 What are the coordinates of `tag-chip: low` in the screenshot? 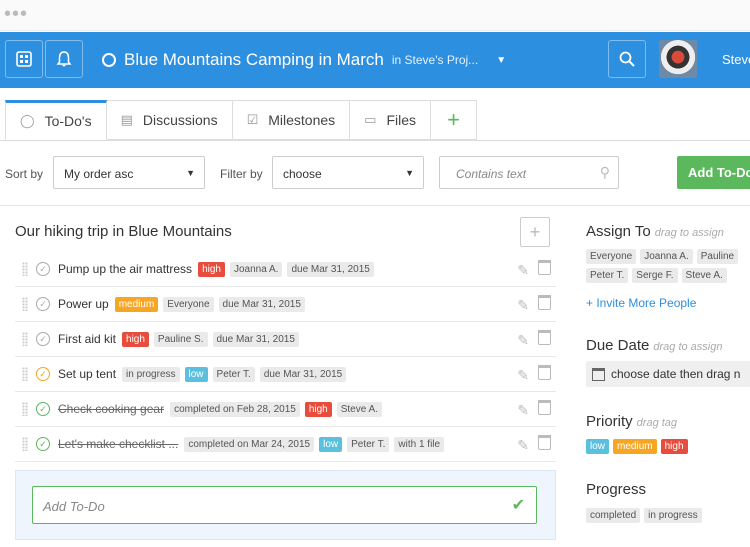 It's located at (598, 446).